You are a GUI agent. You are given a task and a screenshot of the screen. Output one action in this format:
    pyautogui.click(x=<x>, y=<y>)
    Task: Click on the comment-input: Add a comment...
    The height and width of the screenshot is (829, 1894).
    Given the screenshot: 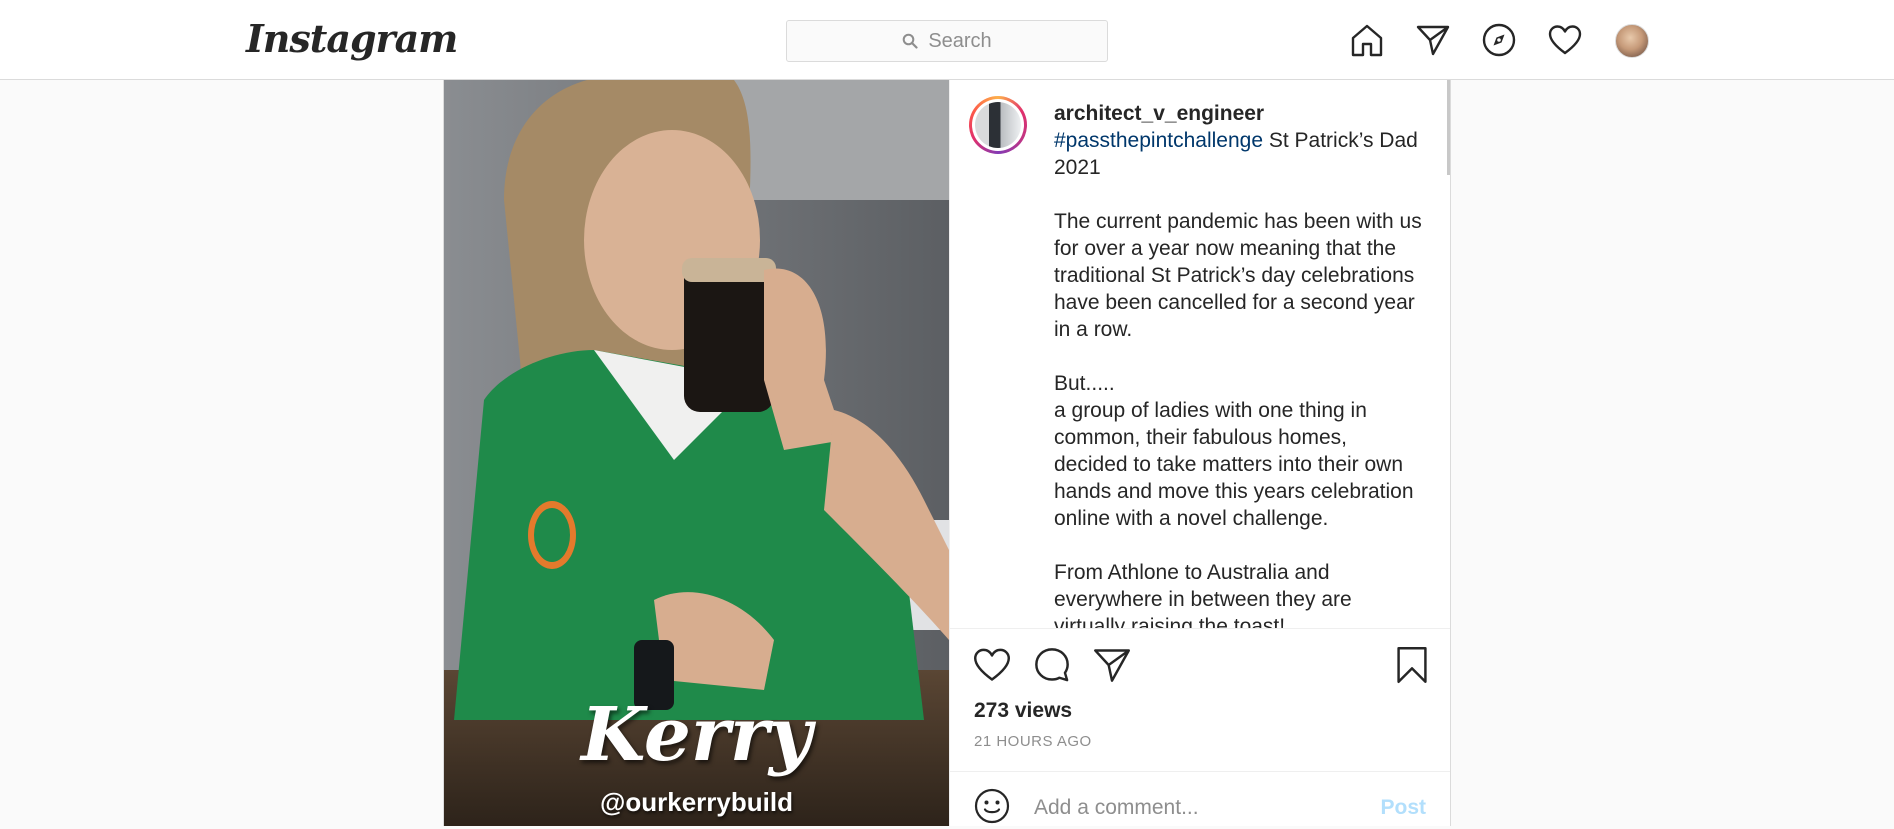 What is the action you would take?
    pyautogui.click(x=1116, y=808)
    